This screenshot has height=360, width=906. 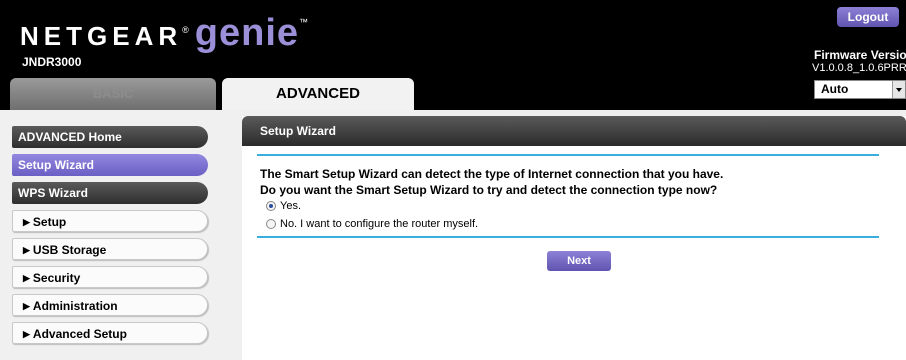 I want to click on sidebar-item-label: USB Storage, so click(x=69, y=250).